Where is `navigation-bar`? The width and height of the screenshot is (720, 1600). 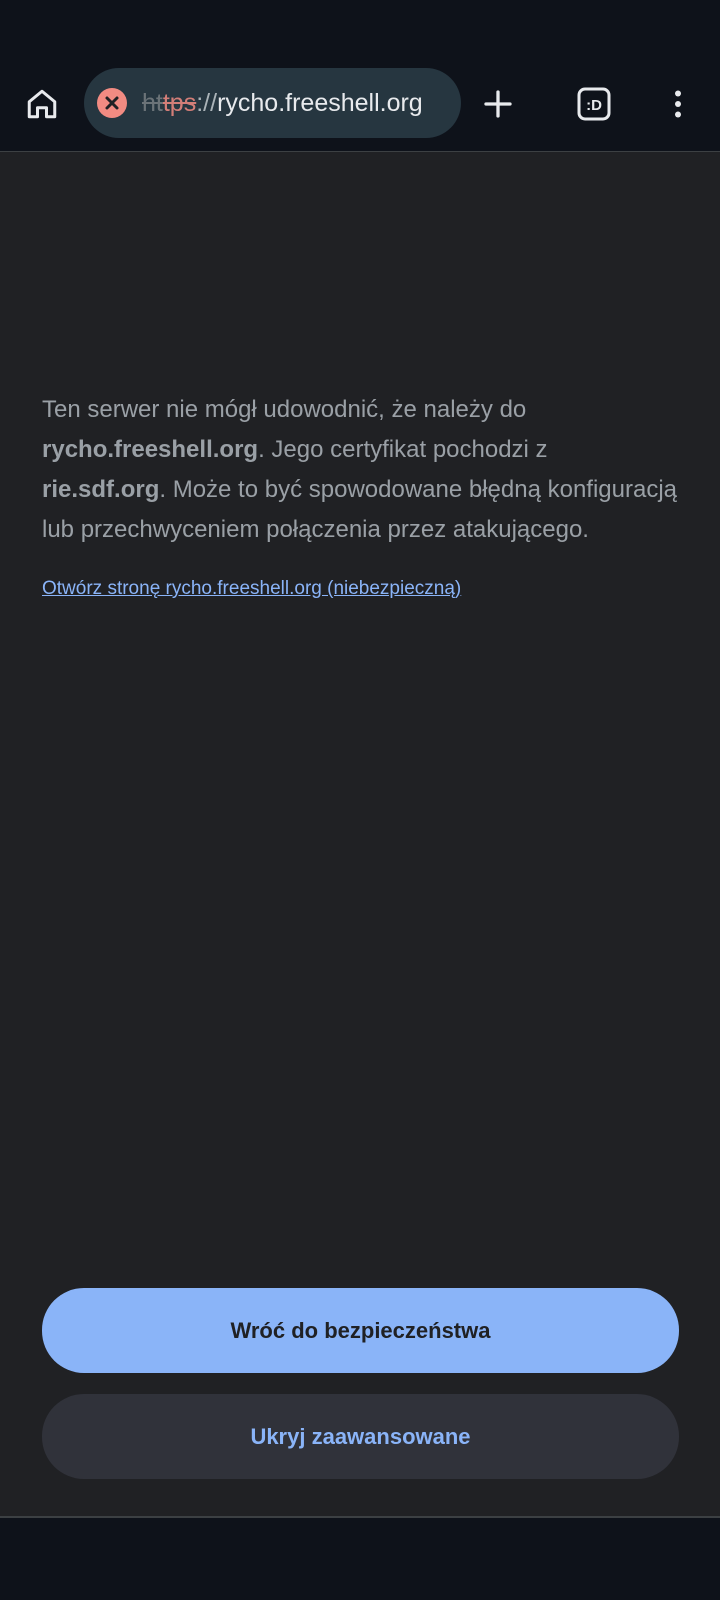 navigation-bar is located at coordinates (360, 1559).